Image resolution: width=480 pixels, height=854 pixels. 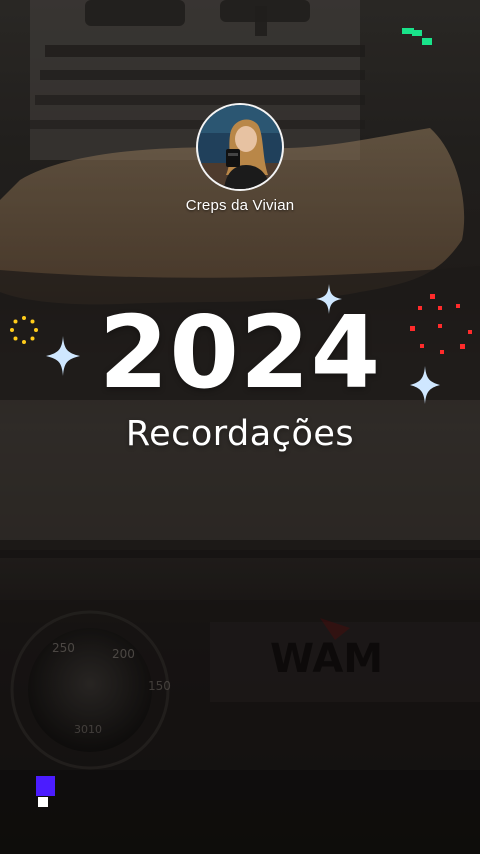 I want to click on avatar-photo, so click(x=240, y=147).